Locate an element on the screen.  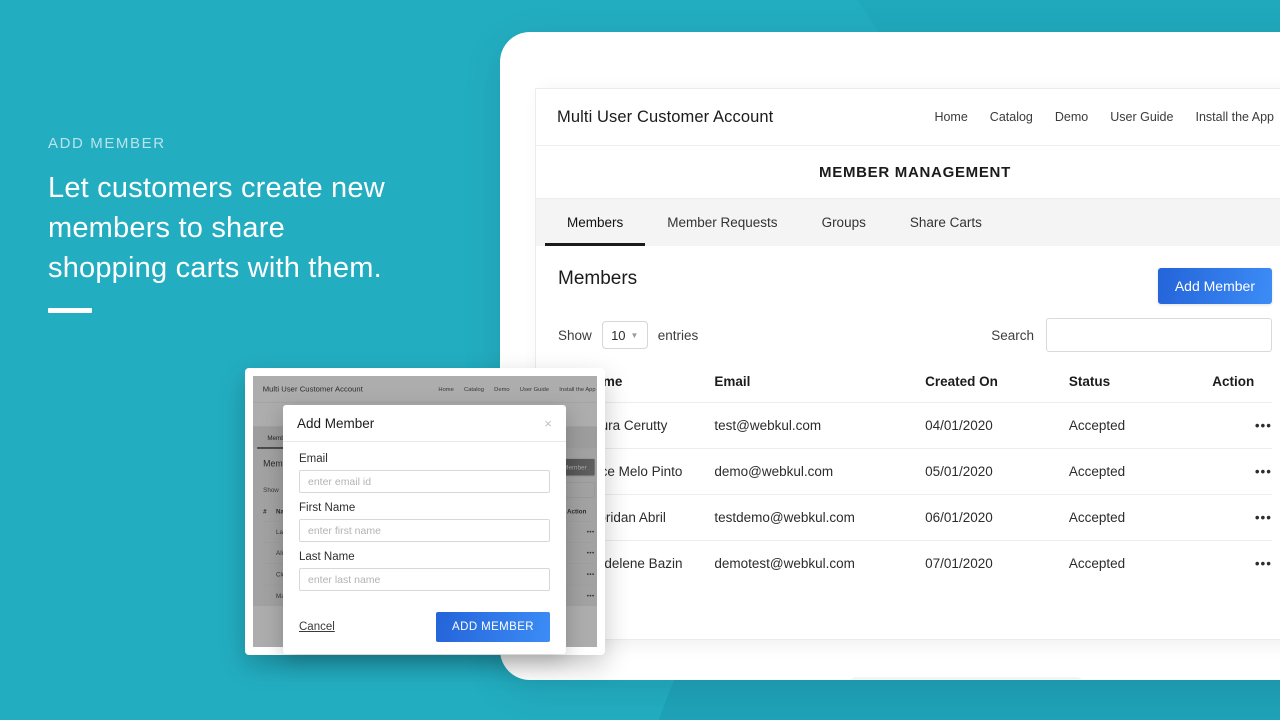
email-field-label: Email is located at coordinates (313, 459).